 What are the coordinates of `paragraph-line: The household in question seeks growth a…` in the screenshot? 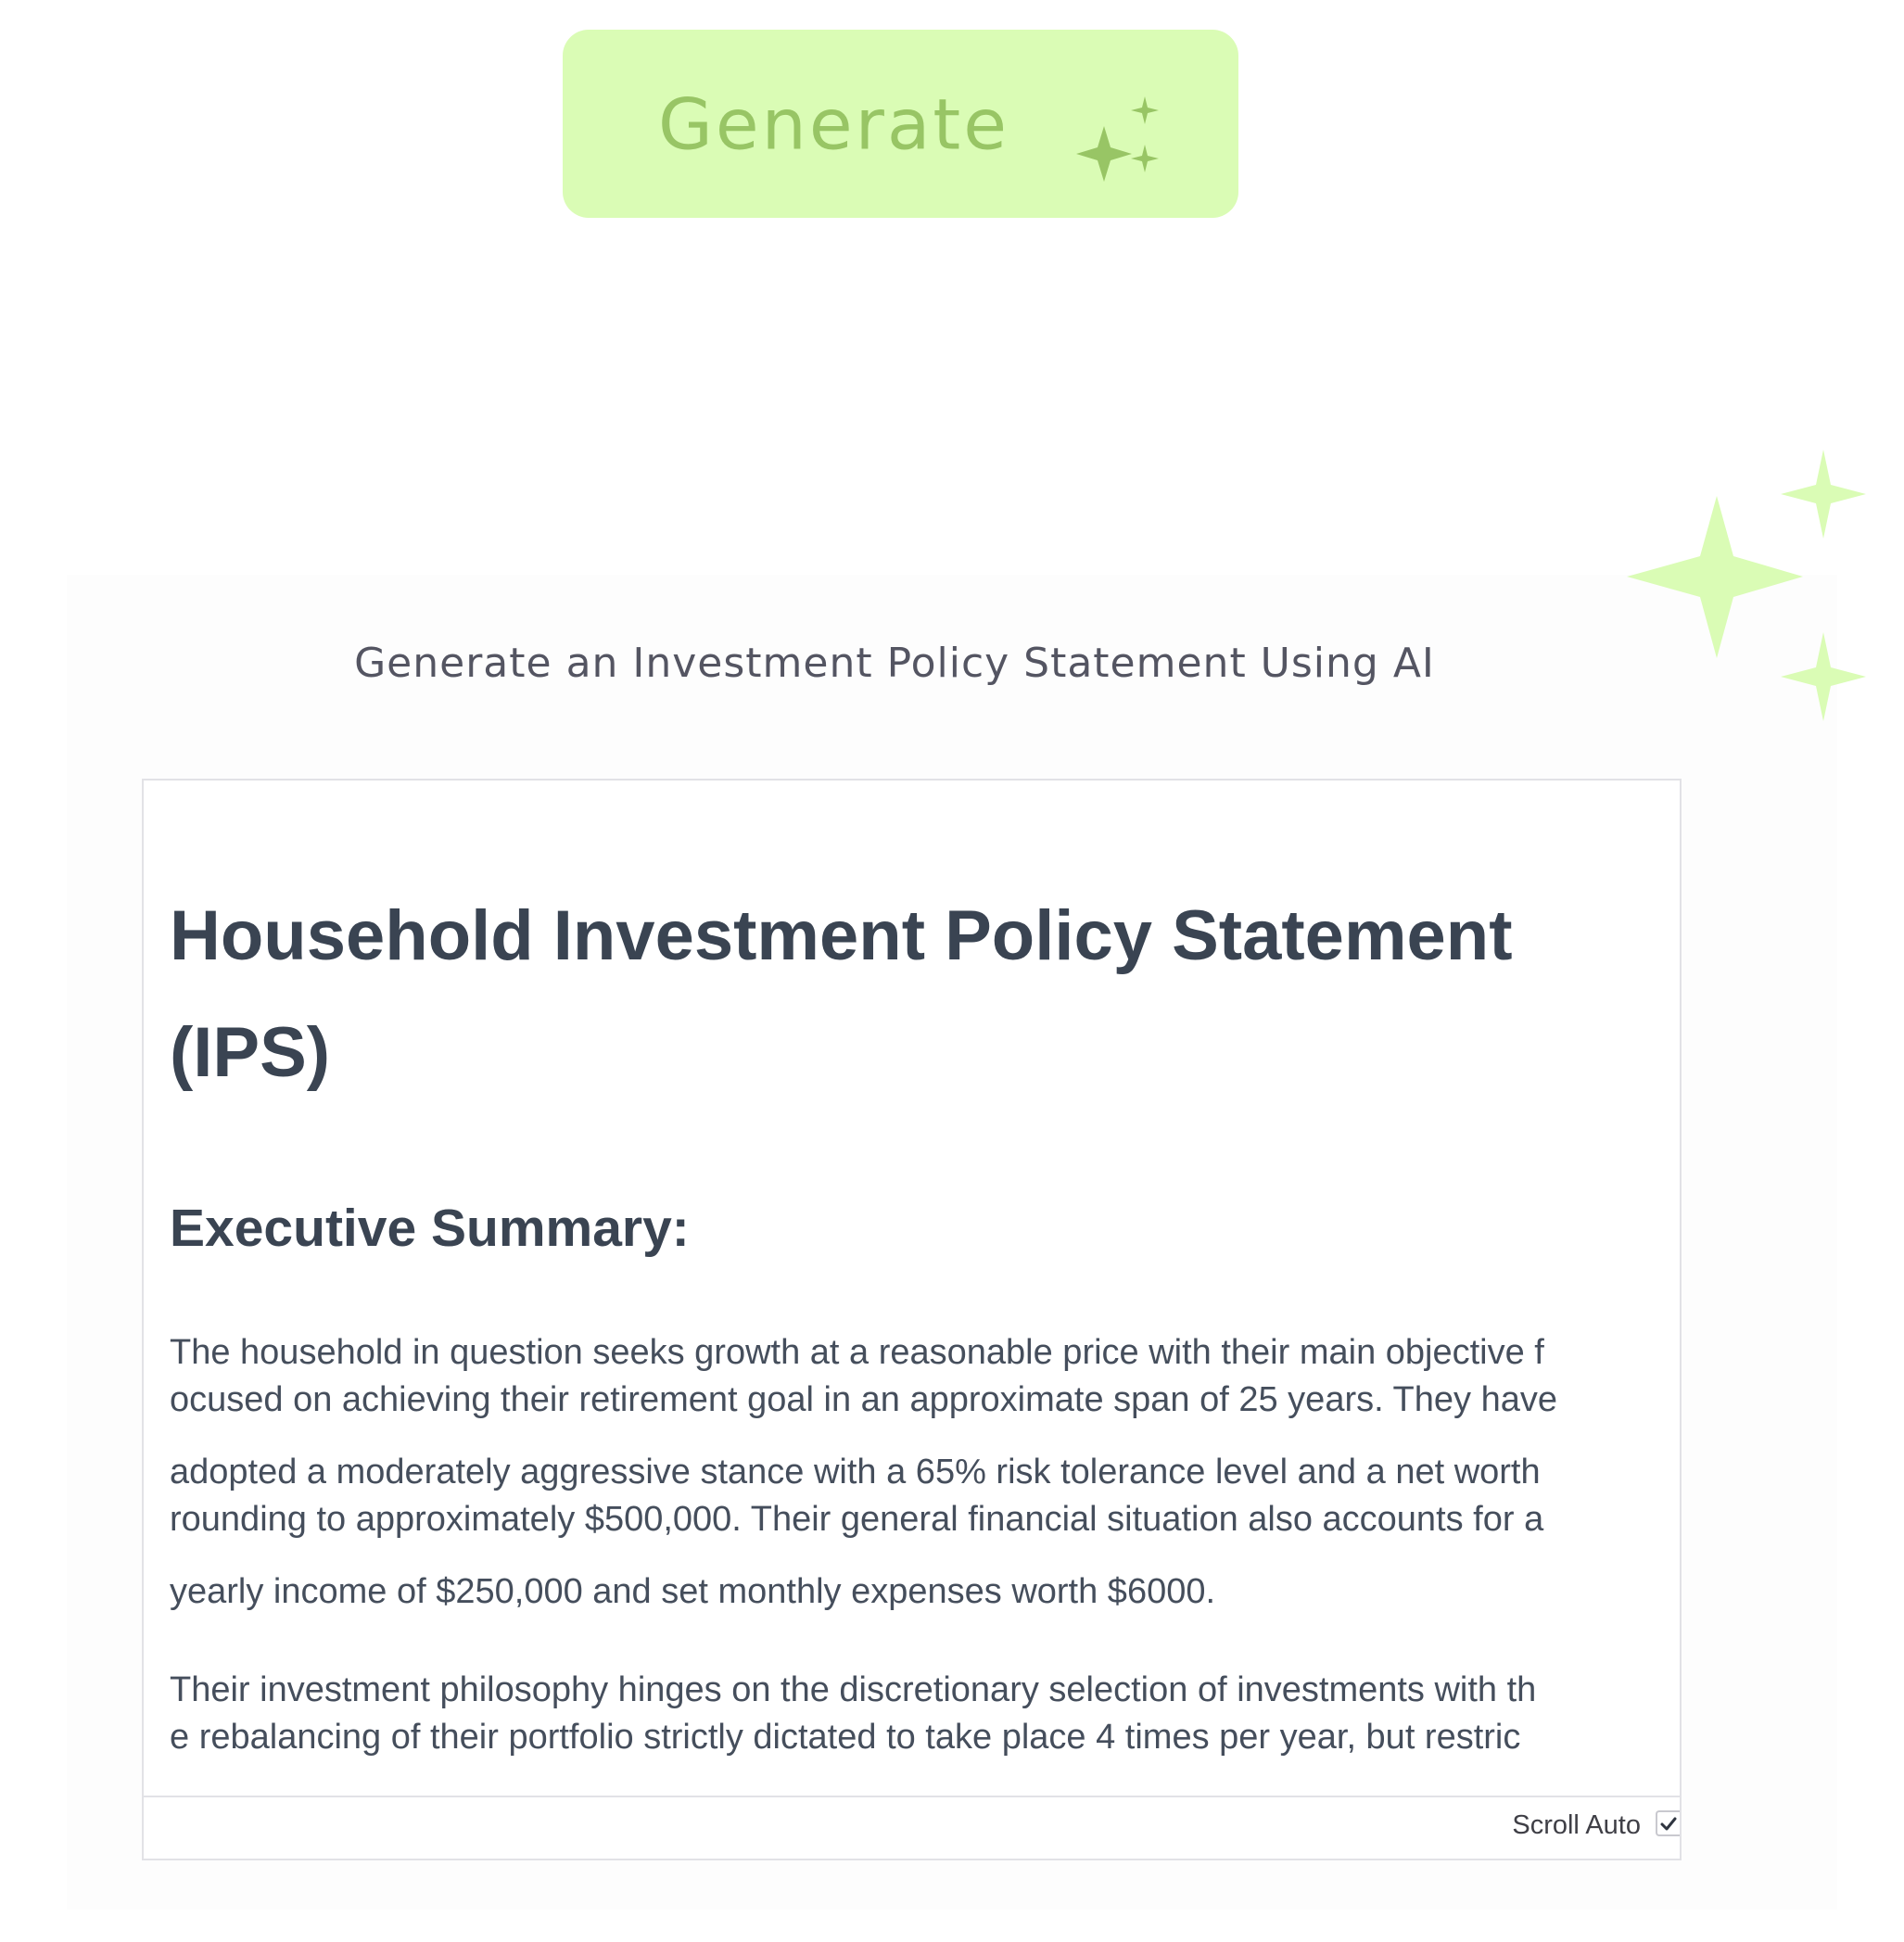 It's located at (857, 1352).